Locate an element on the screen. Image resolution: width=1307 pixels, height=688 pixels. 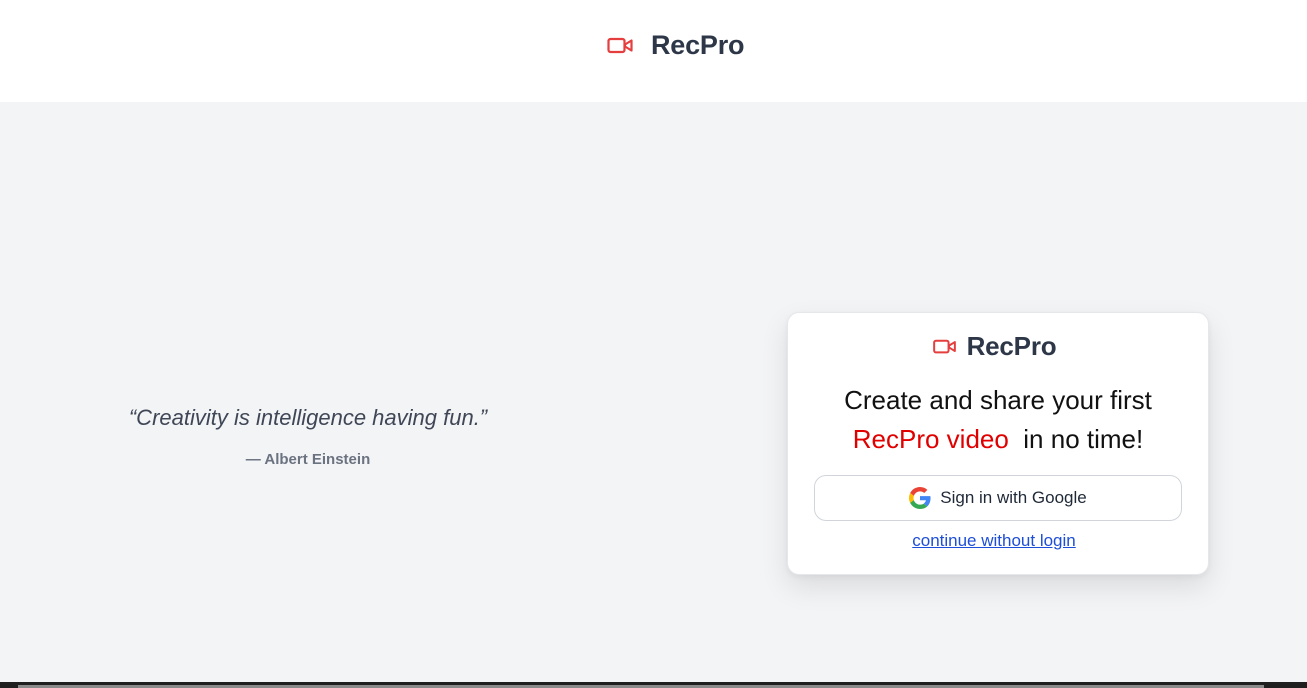
headline-line-2: RecPro video in no time! is located at coordinates (998, 439).